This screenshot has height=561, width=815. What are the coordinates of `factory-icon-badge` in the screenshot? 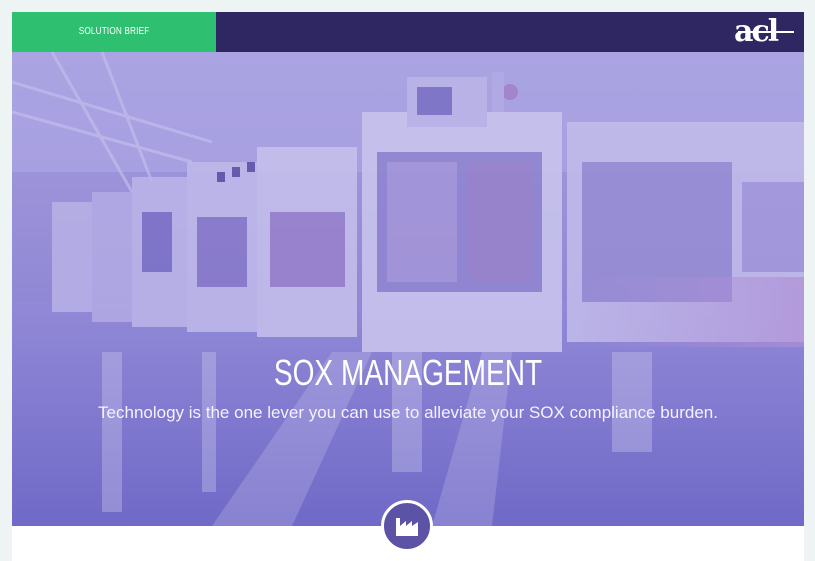 It's located at (407, 526).